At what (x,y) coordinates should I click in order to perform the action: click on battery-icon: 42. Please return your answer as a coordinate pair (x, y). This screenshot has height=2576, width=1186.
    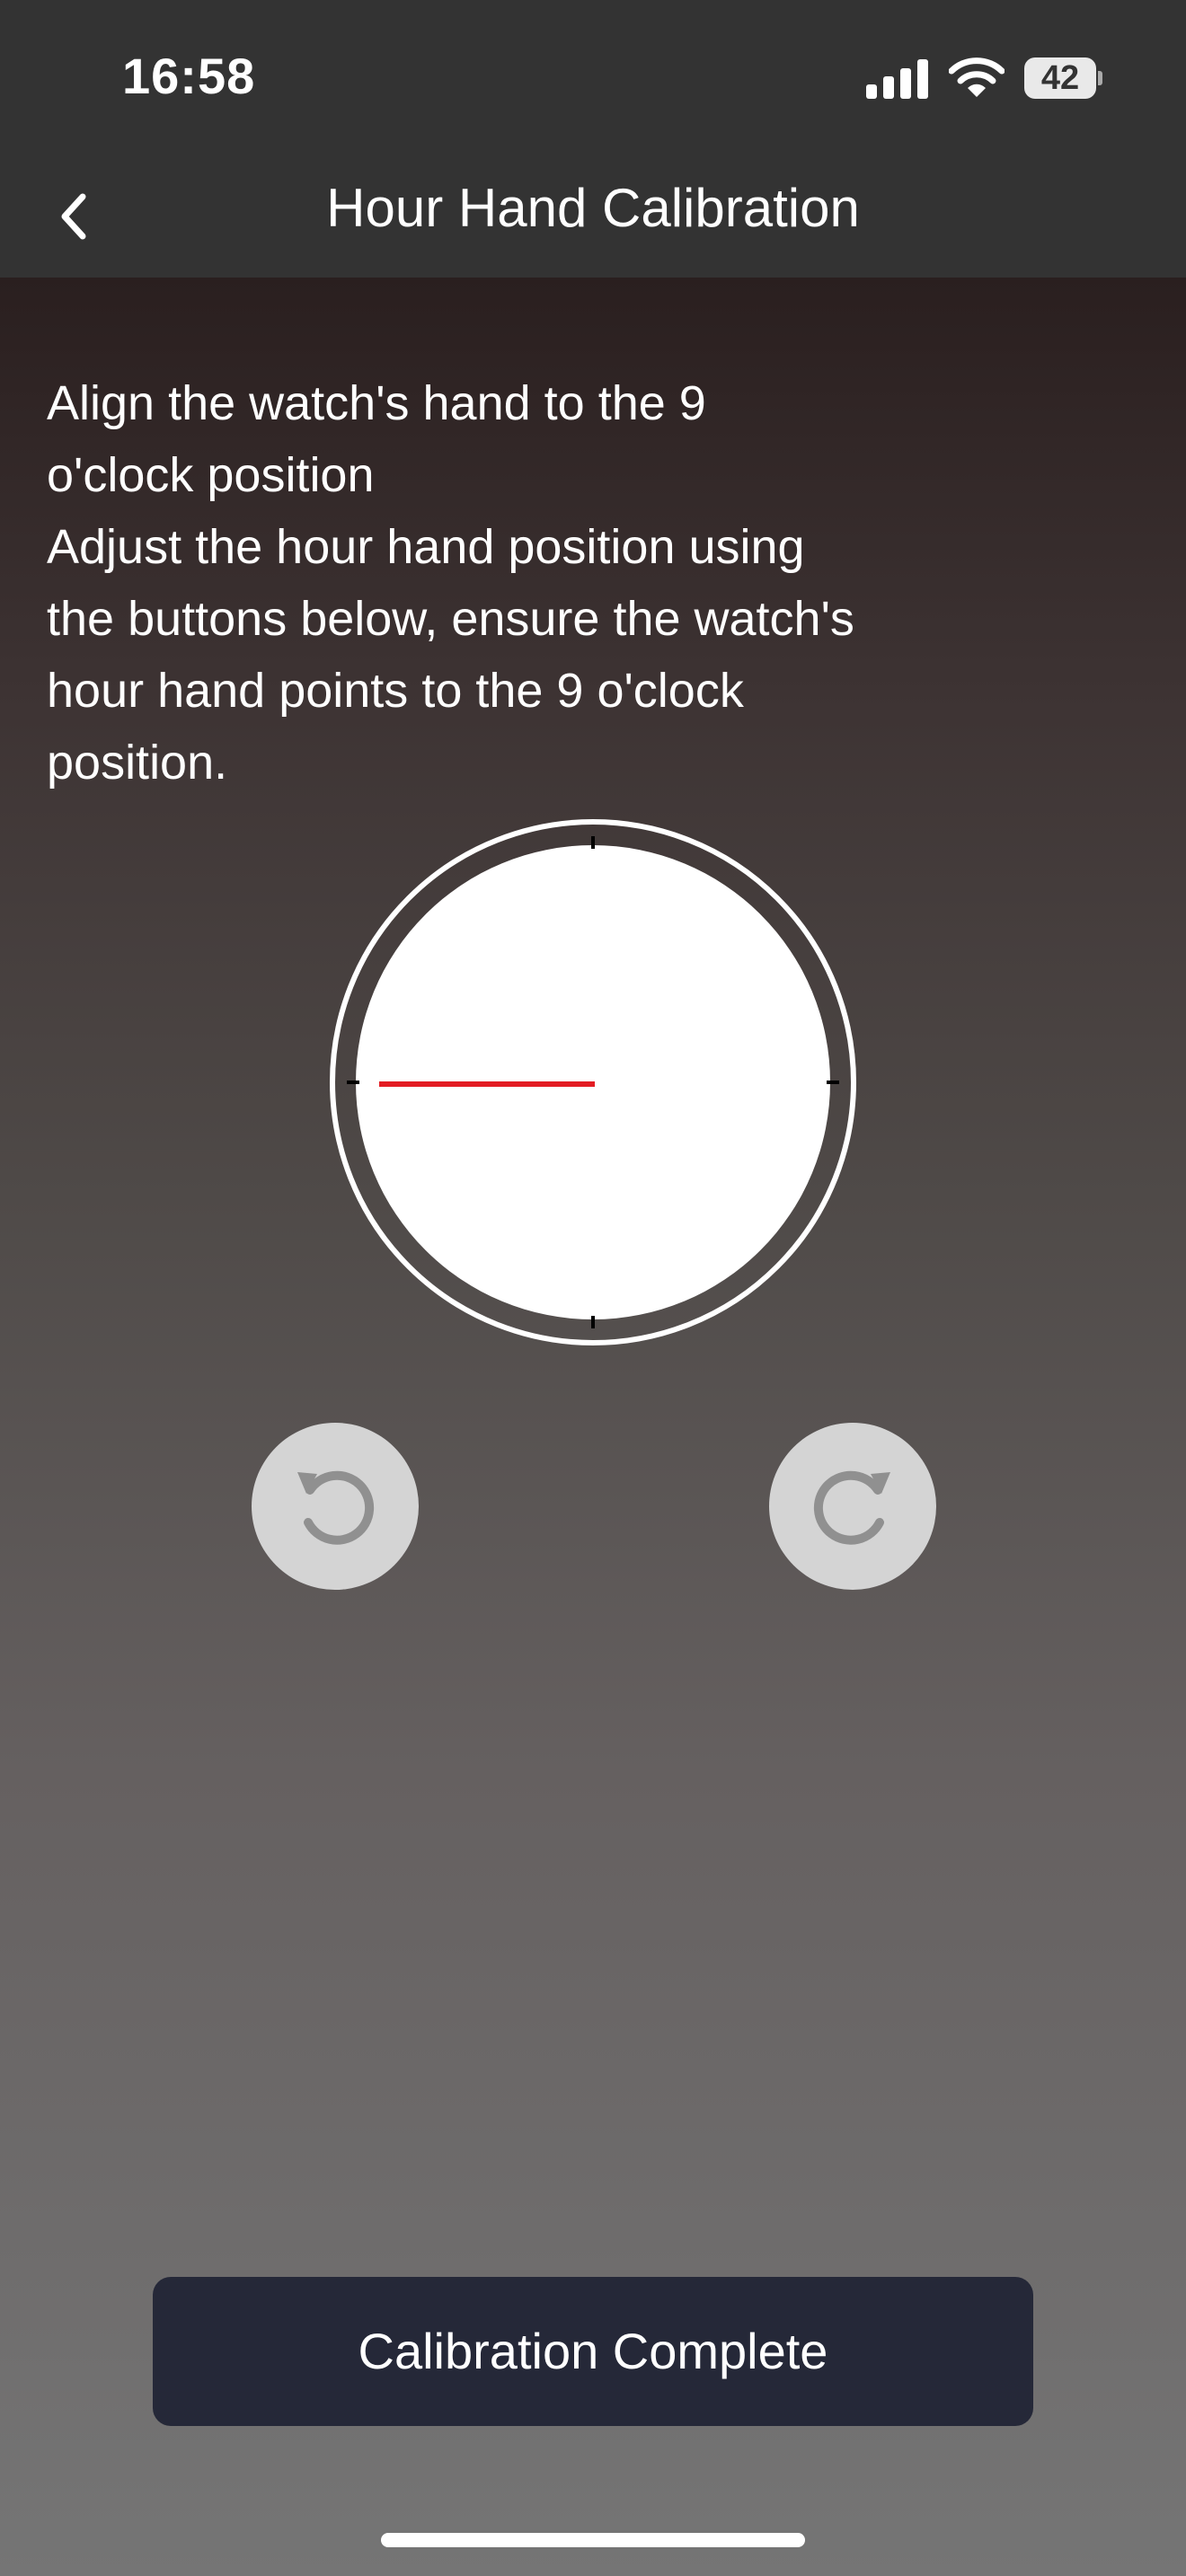
    Looking at the image, I should click on (1063, 78).